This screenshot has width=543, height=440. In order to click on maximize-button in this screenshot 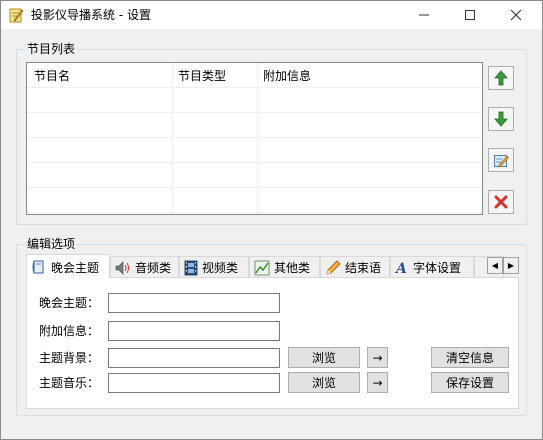, I will do `click(470, 15)`.